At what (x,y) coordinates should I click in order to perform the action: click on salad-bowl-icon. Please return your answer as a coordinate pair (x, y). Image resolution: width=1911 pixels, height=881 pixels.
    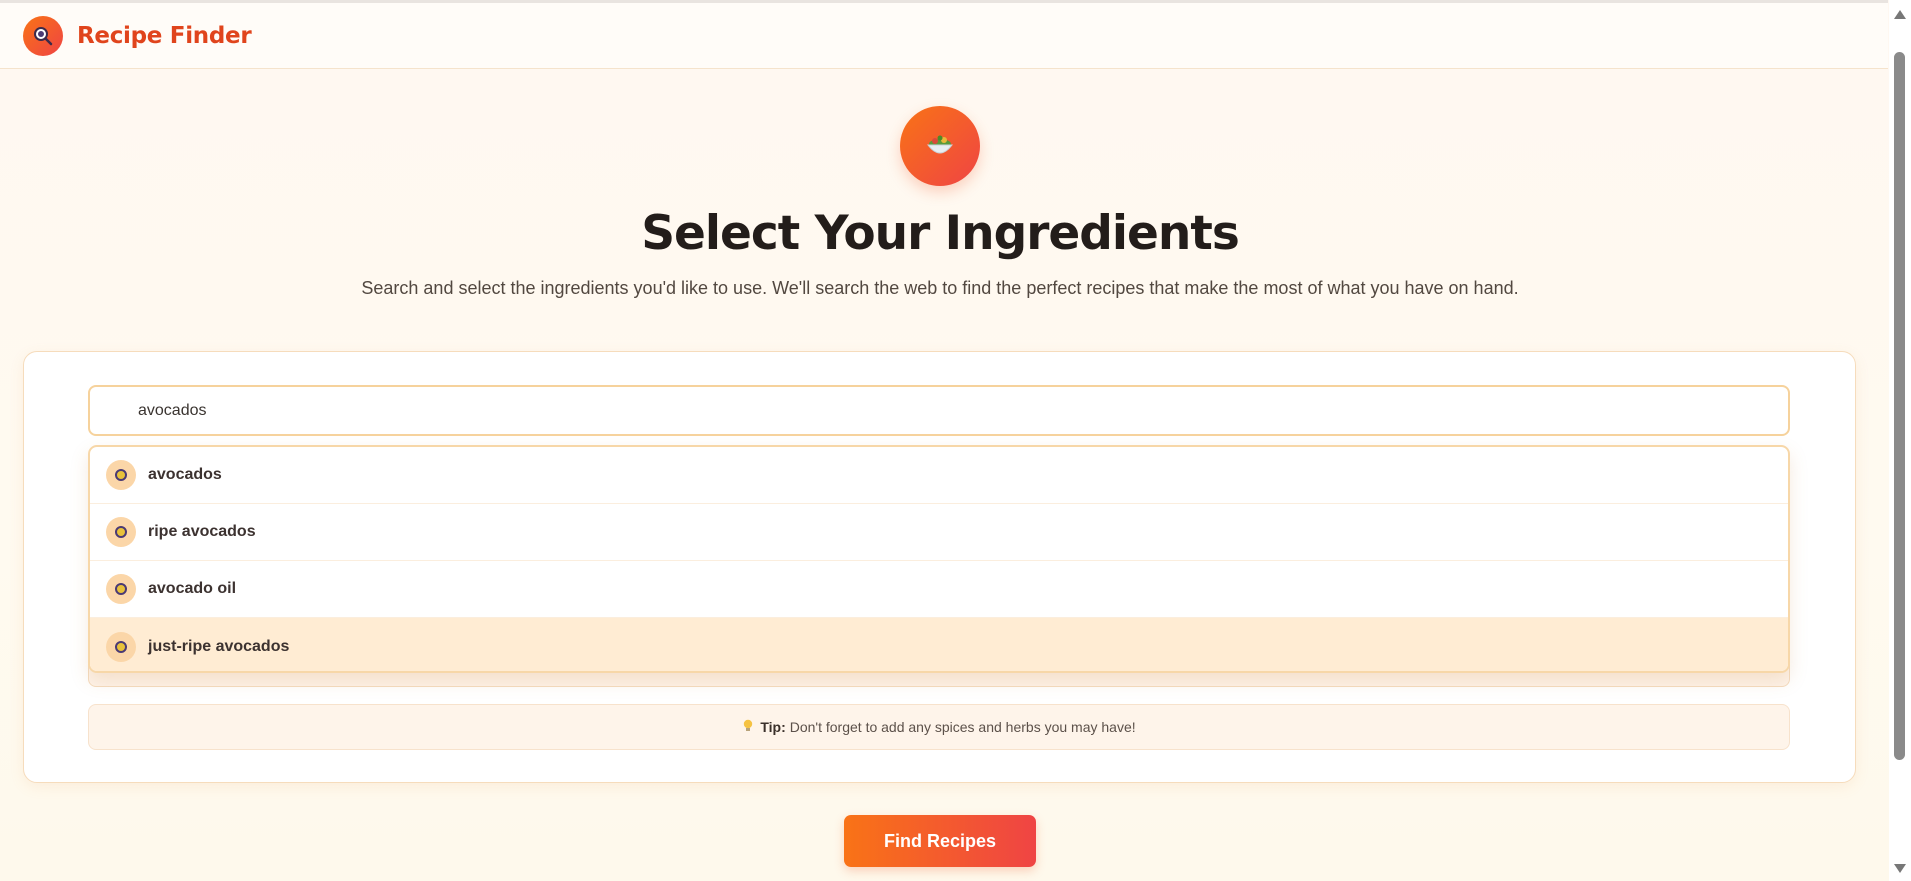
    Looking at the image, I should click on (940, 146).